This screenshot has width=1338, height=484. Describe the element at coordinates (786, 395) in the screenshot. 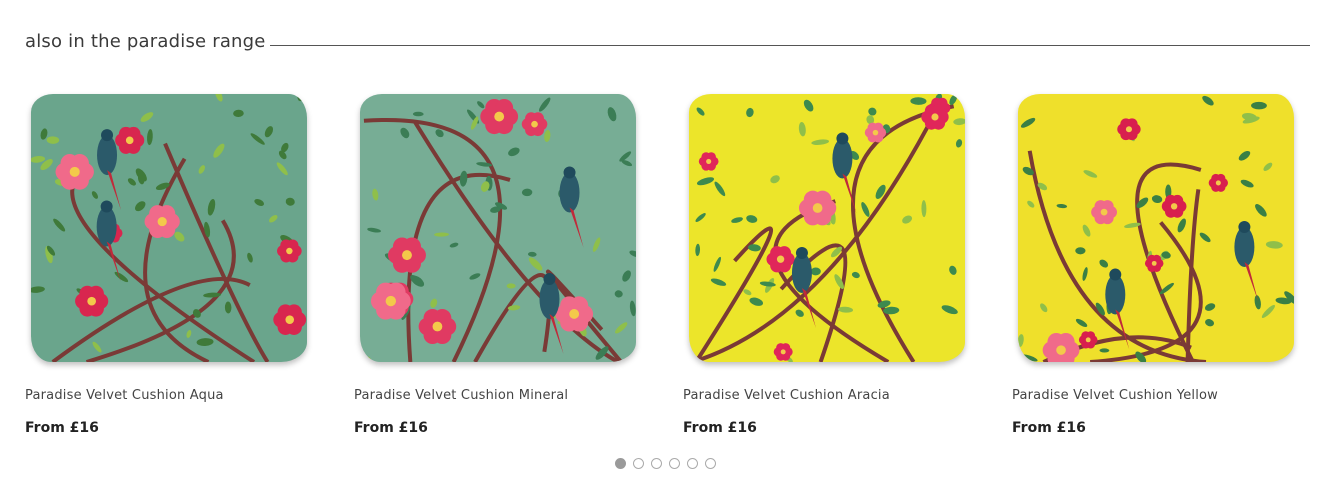

I see `product-name: Paradise Velvet Cushion Aracia` at that location.